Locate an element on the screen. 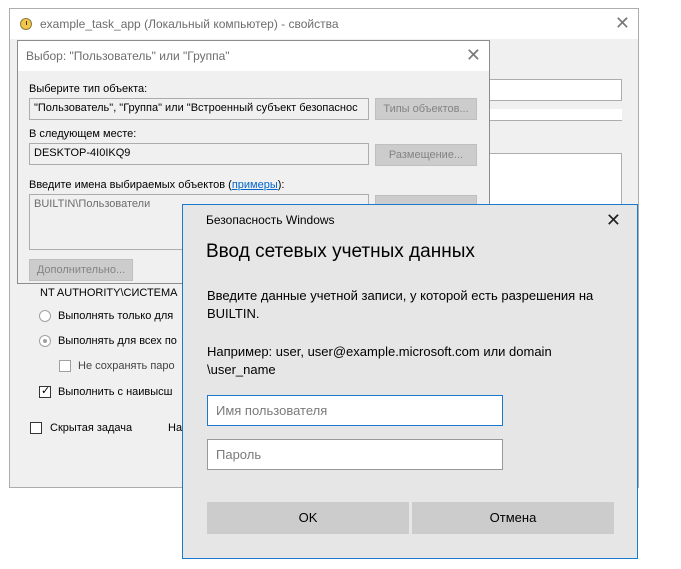  properties-description-field is located at coordinates (555, 179).